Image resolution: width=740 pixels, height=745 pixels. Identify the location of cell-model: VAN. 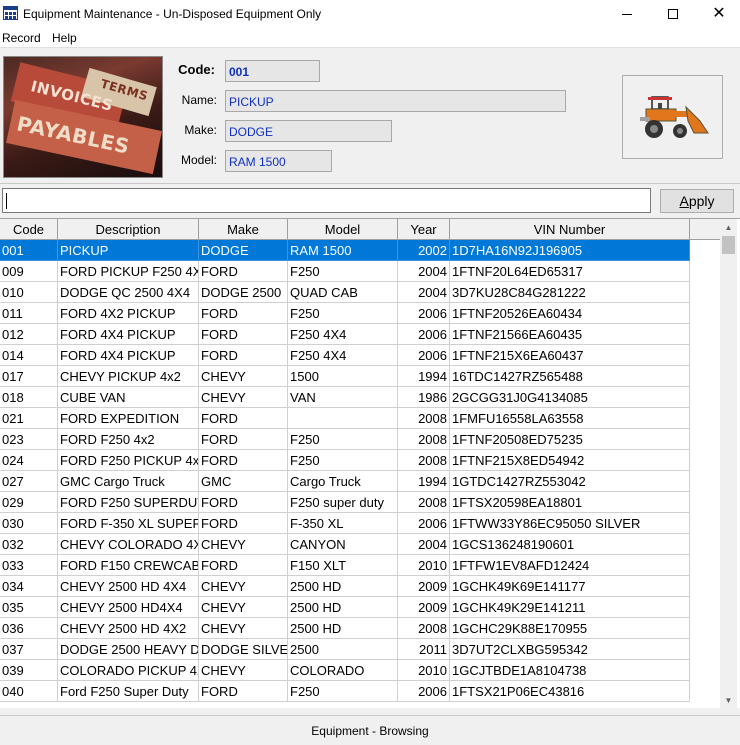
(343, 397).